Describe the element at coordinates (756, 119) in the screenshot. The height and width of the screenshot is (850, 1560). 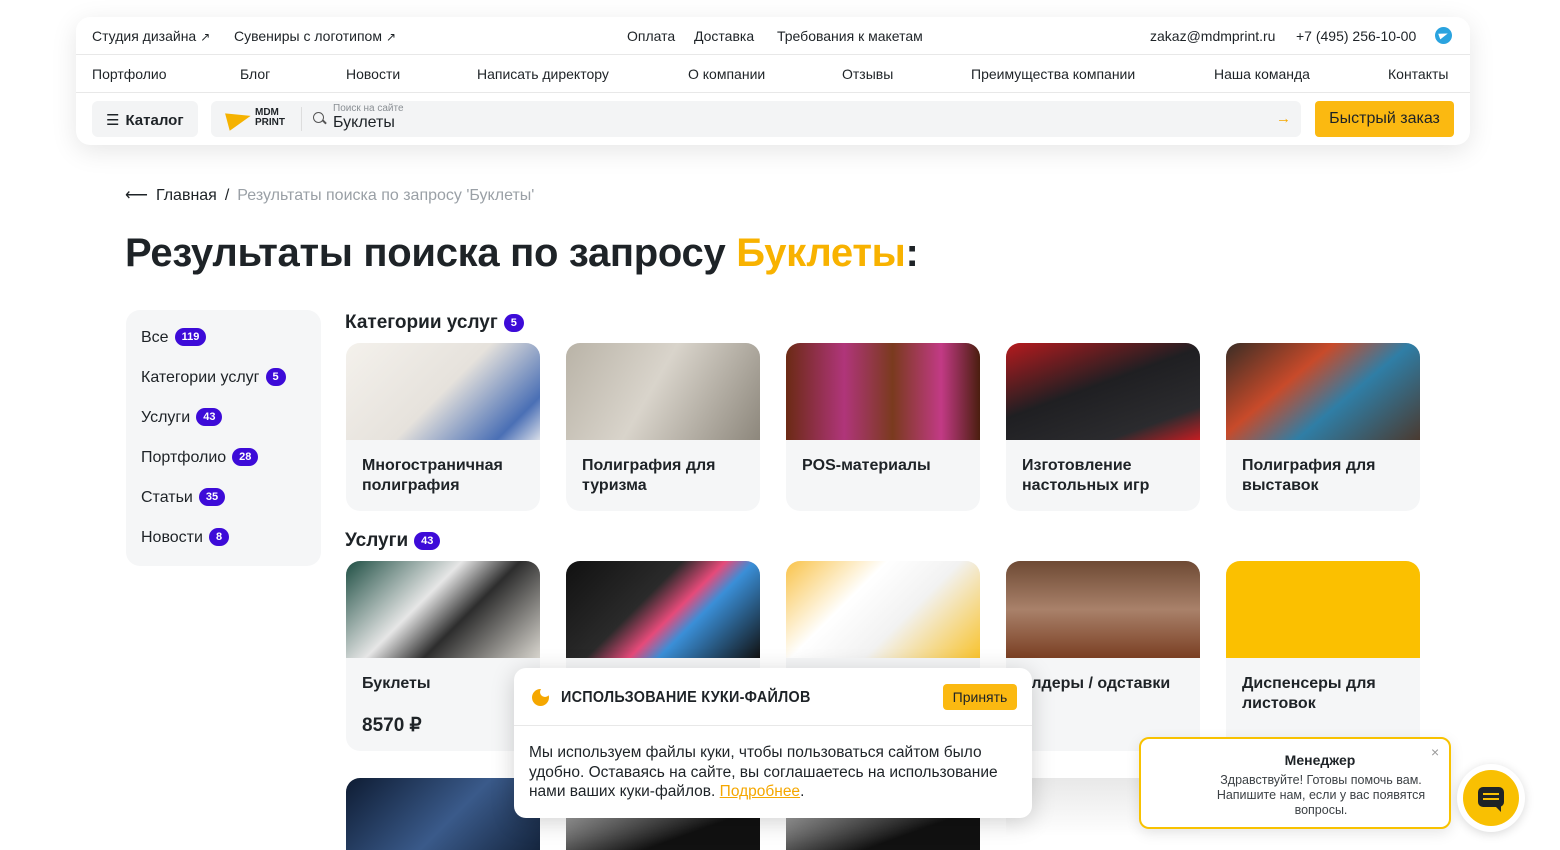
I see `search-bar: MDM PRINT Поиск на сайте Буклеты →` at that location.